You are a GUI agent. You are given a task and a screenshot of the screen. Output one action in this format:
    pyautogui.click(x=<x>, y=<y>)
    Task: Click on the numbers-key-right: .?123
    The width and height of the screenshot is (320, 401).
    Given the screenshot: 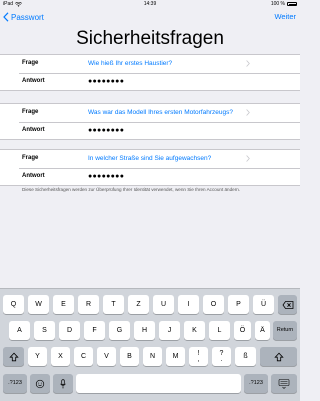 What is the action you would take?
    pyautogui.click(x=256, y=383)
    